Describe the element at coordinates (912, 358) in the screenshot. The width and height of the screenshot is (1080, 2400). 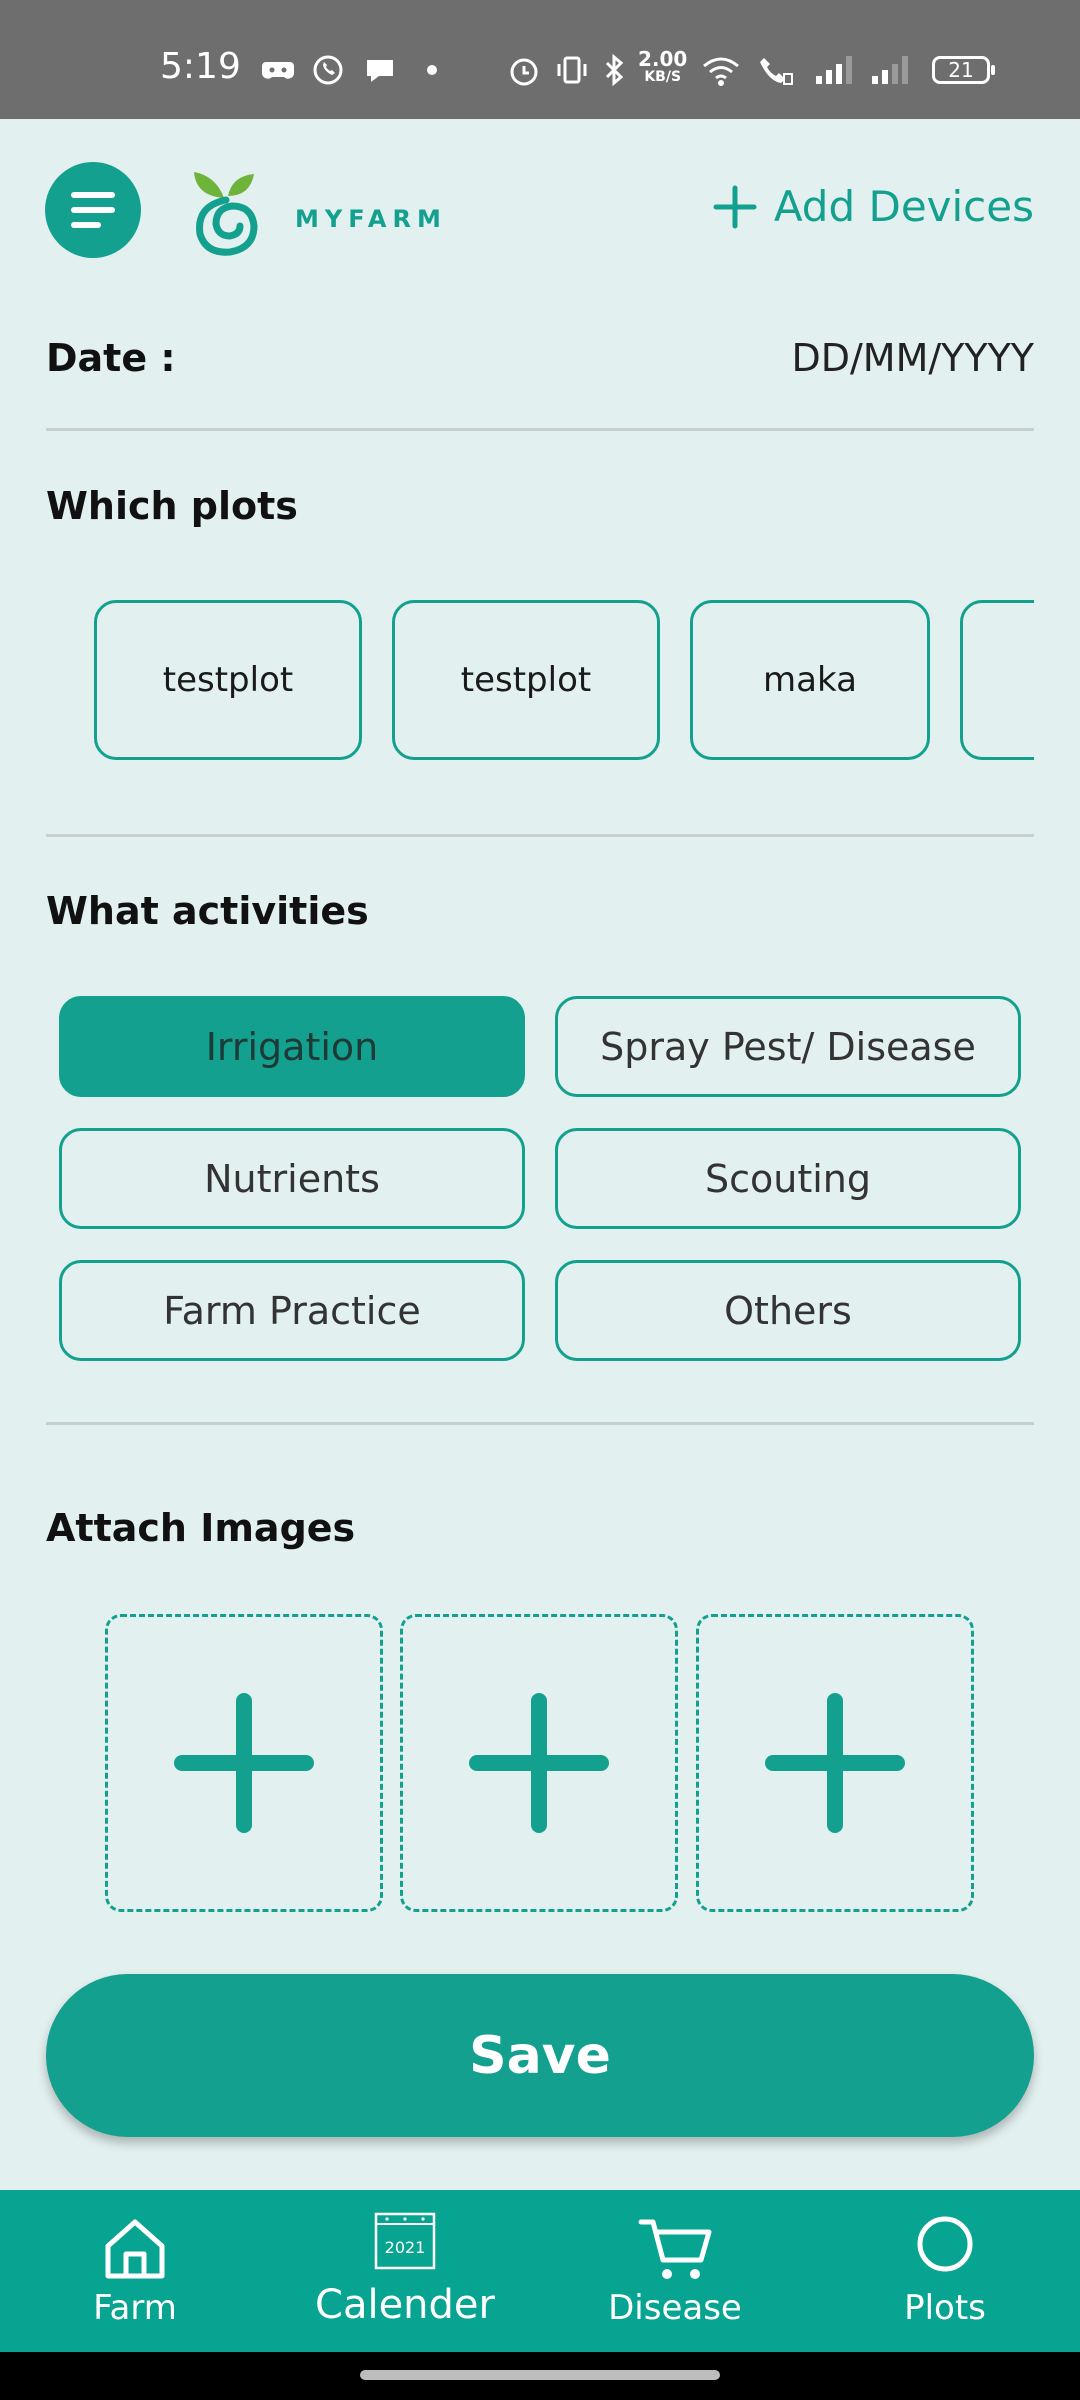
I see `date-field: DD/MM/YYYY` at that location.